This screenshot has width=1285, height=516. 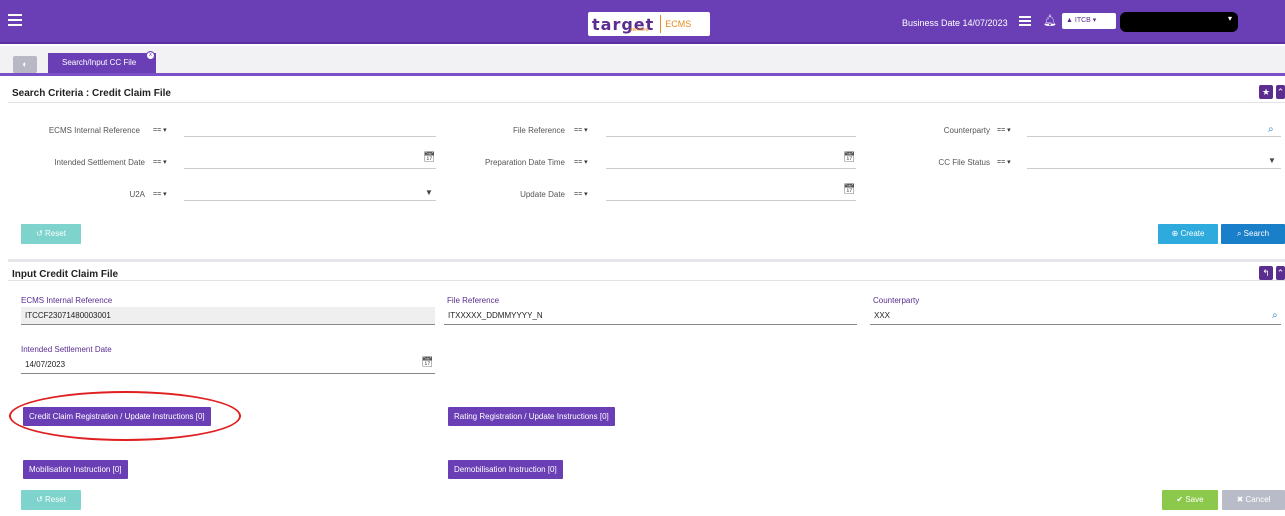 I want to click on file-ref-field: ITXXXXX_DDMMYYYY_N, so click(x=650, y=316).